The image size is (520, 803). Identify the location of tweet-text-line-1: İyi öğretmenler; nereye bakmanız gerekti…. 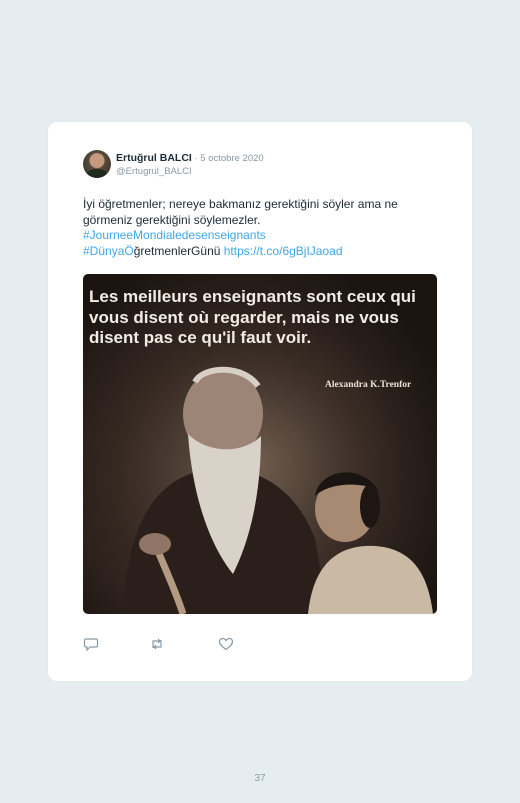
(240, 204).